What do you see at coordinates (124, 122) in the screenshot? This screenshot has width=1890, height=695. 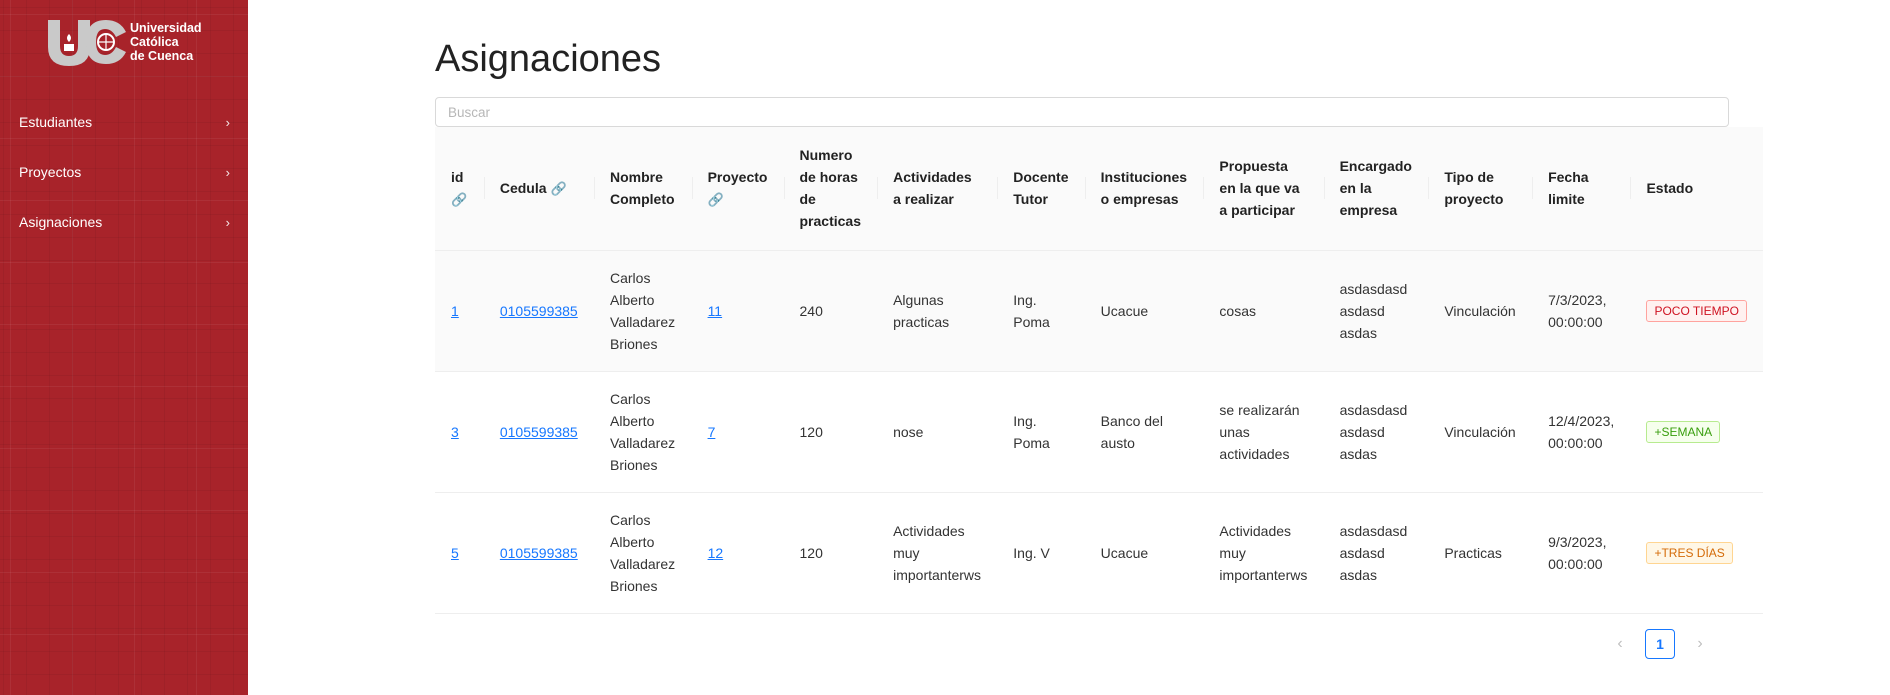 I see `sidebar-item-estudiantes: Estudiantes ›` at bounding box center [124, 122].